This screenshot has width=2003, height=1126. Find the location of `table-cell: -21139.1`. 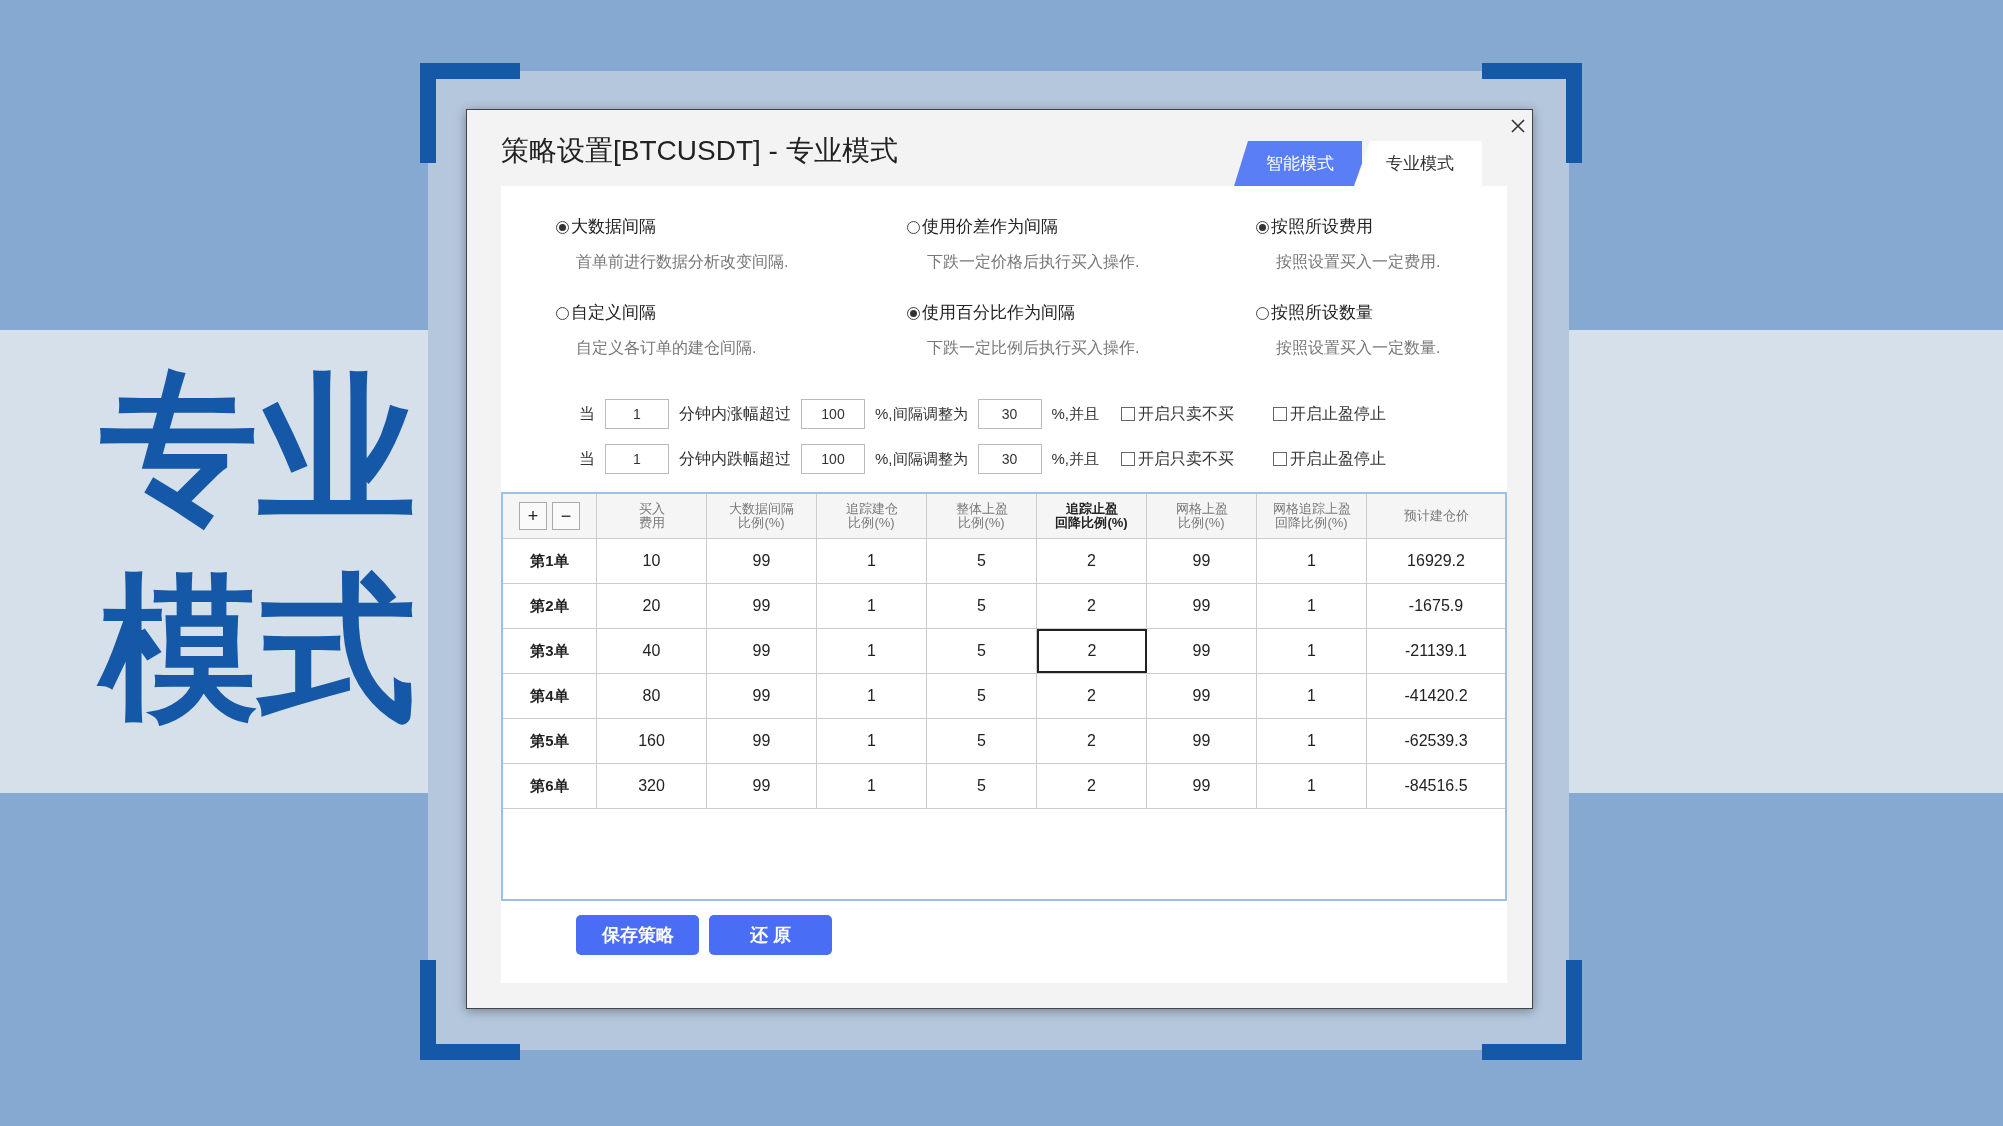

table-cell: -21139.1 is located at coordinates (1436, 651).